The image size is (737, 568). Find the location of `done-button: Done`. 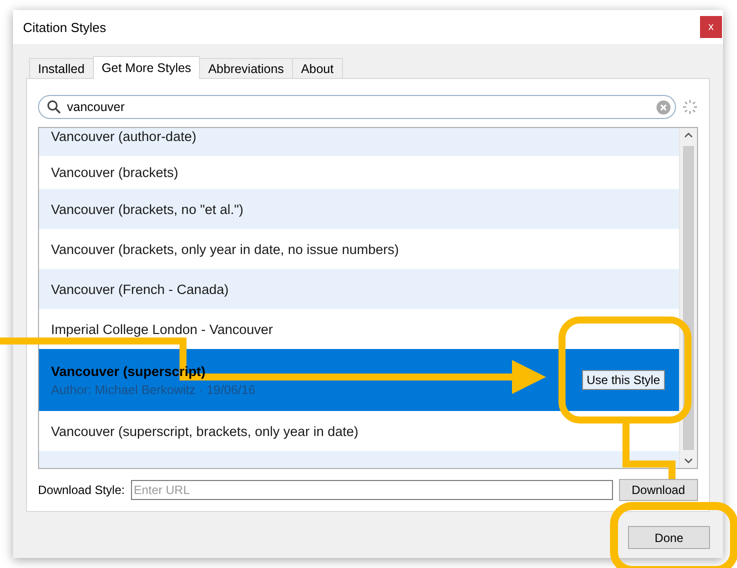

done-button: Done is located at coordinates (669, 537).